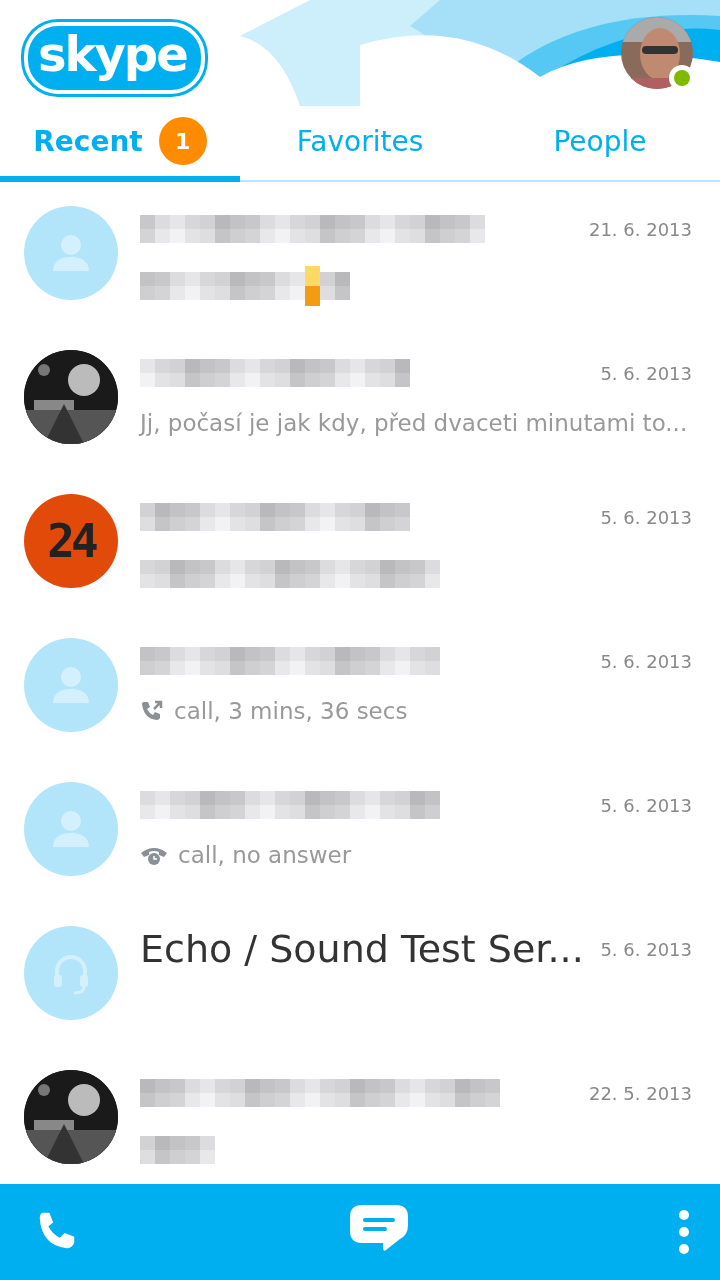  I want to click on tab: People, so click(600, 144).